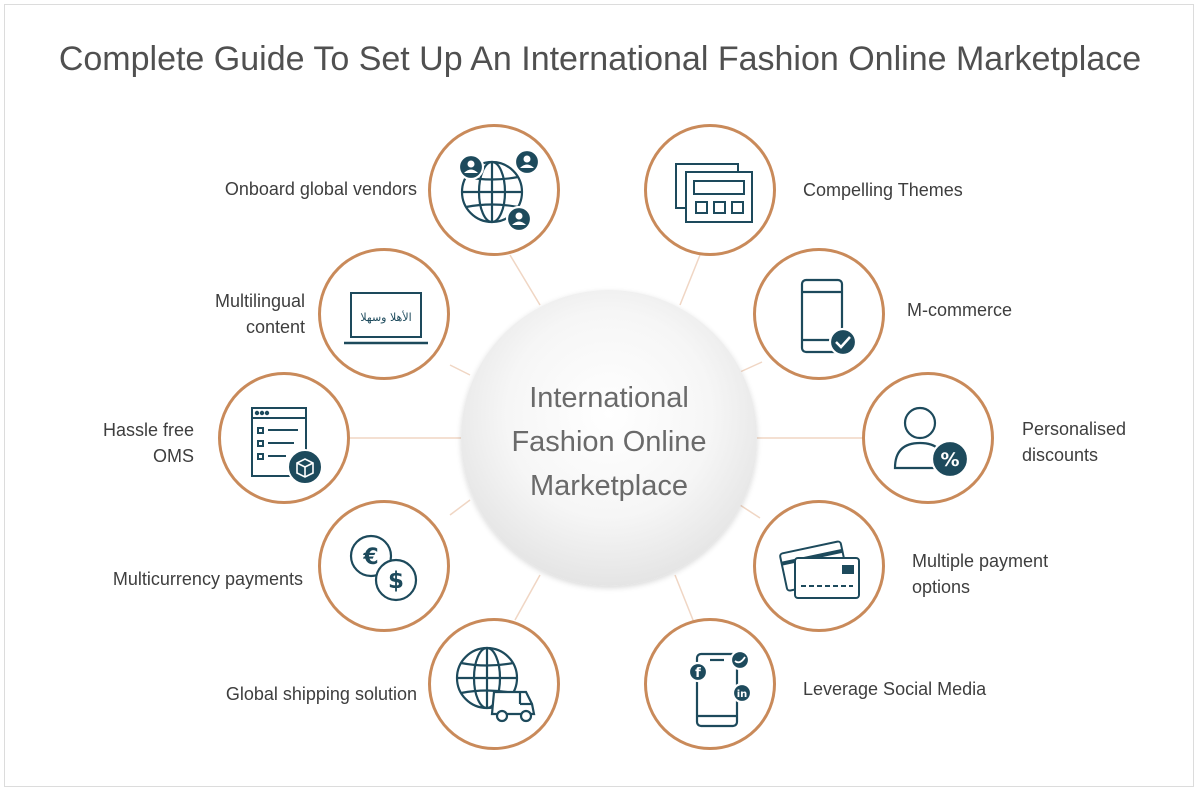  Describe the element at coordinates (148, 443) in the screenshot. I see `label-hassle-free-oms: Hassle free OMS` at that location.